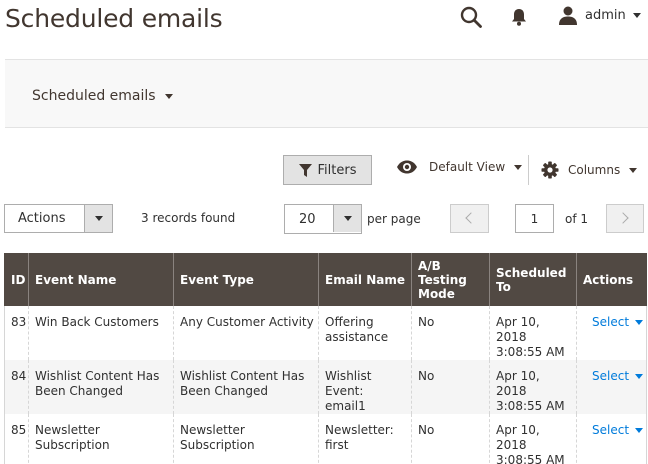 The image size is (648, 464). What do you see at coordinates (16, 333) in the screenshot?
I see `cell-id: 83` at bounding box center [16, 333].